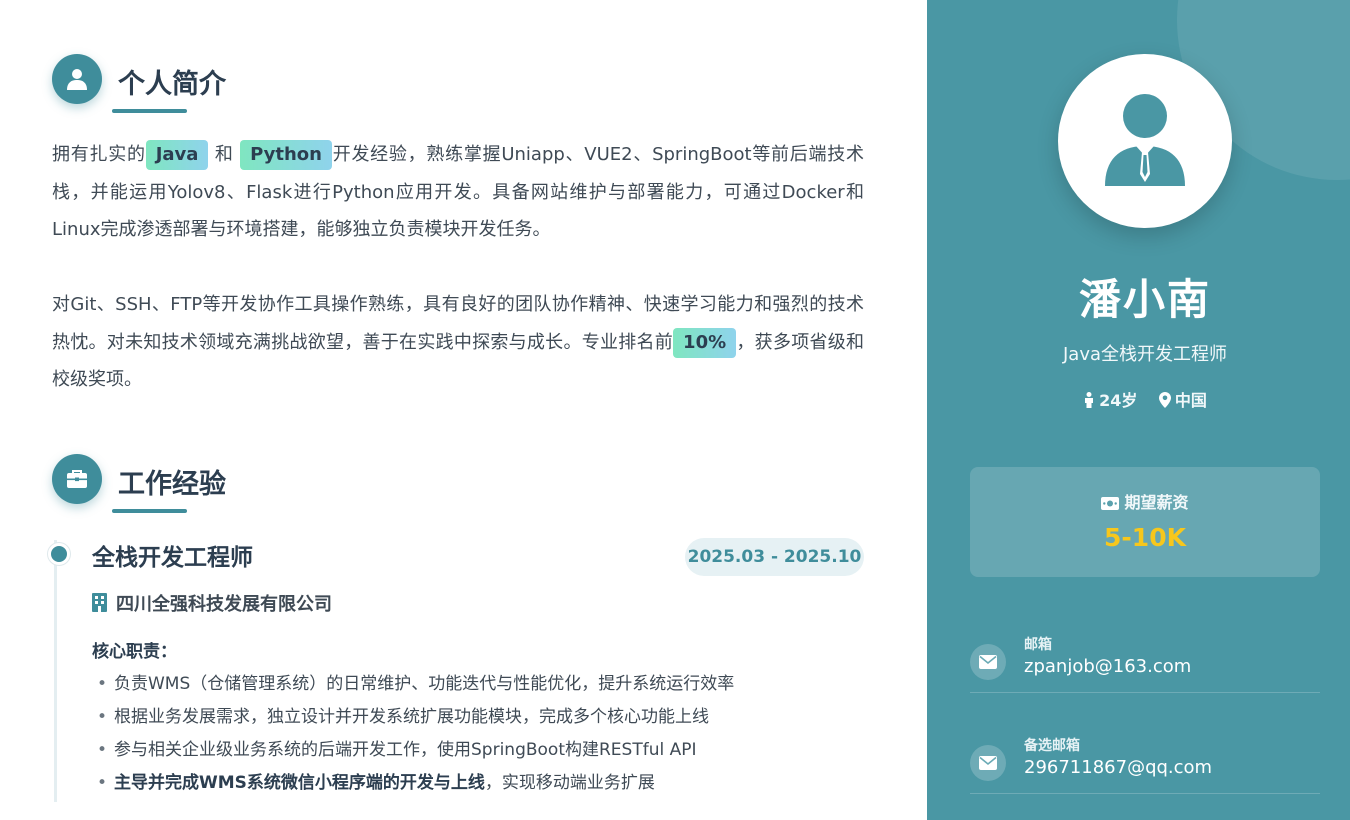  Describe the element at coordinates (411, 717) in the screenshot. I see `duty-text: 根据业务发展需求，独立设计并开发系统扩展功能模块，完成多个核心功能上线` at that location.